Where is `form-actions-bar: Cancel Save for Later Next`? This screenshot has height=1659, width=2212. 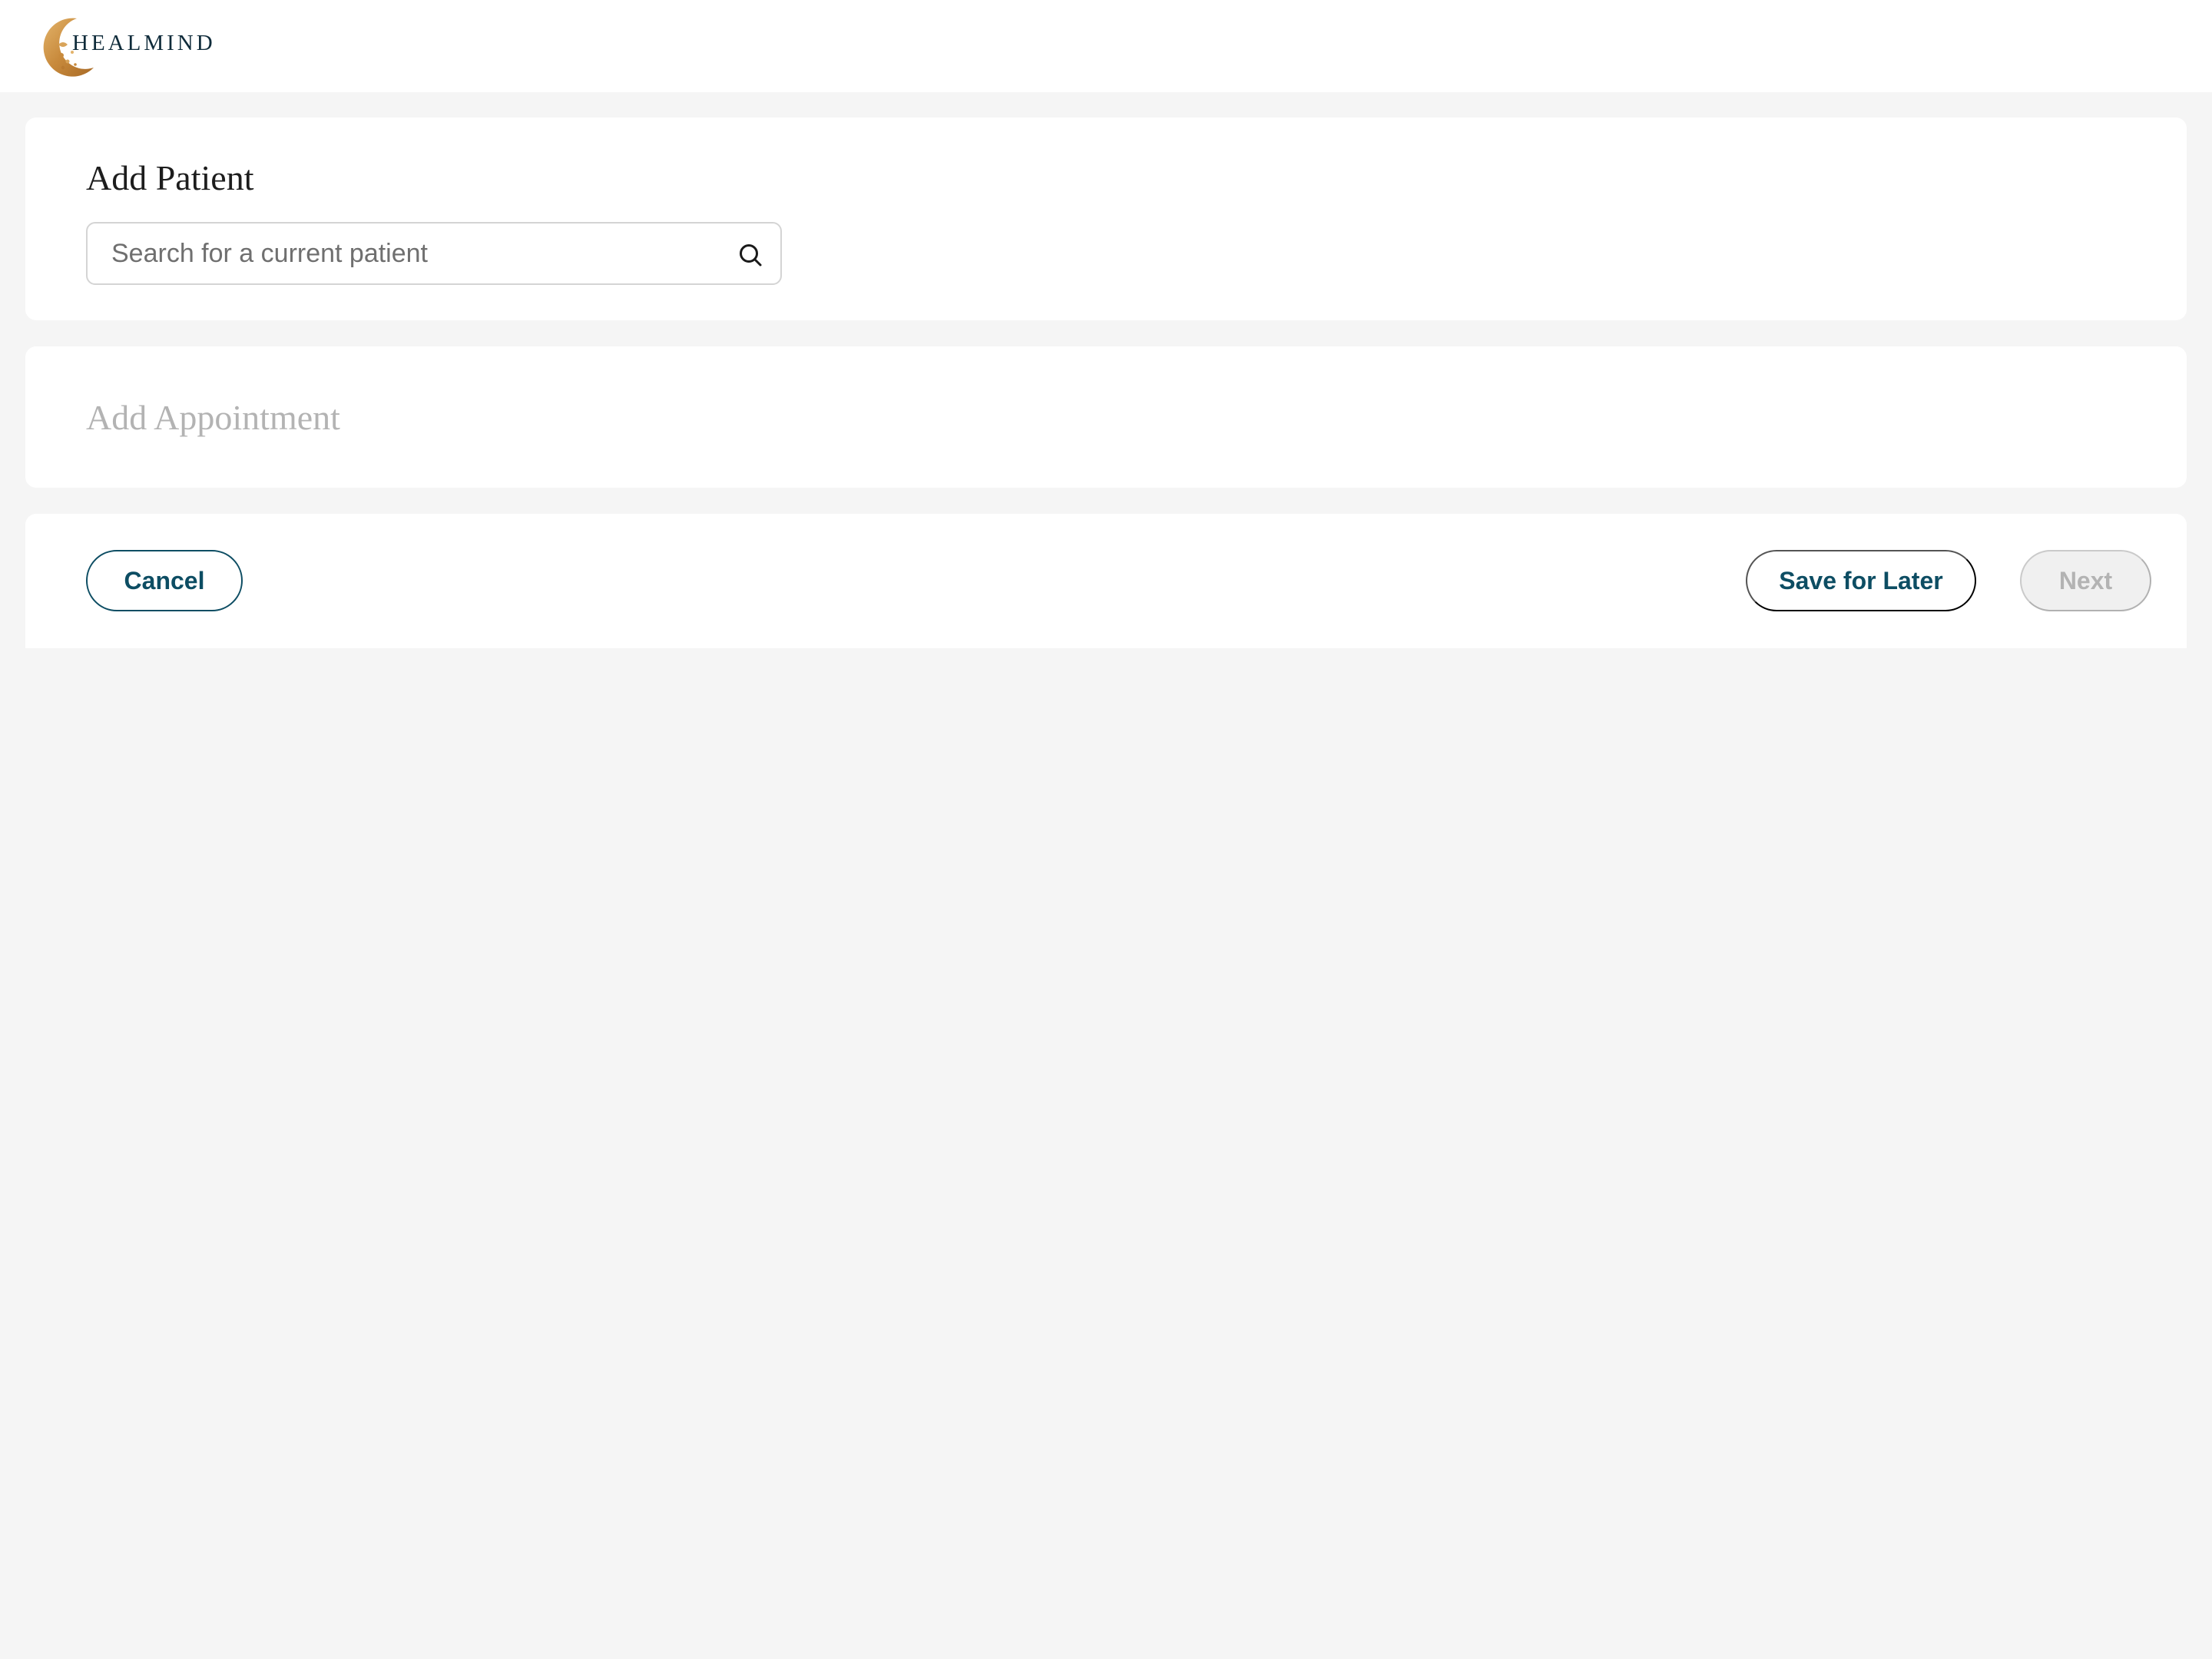 form-actions-bar: Cancel Save for Later Next is located at coordinates (1106, 581).